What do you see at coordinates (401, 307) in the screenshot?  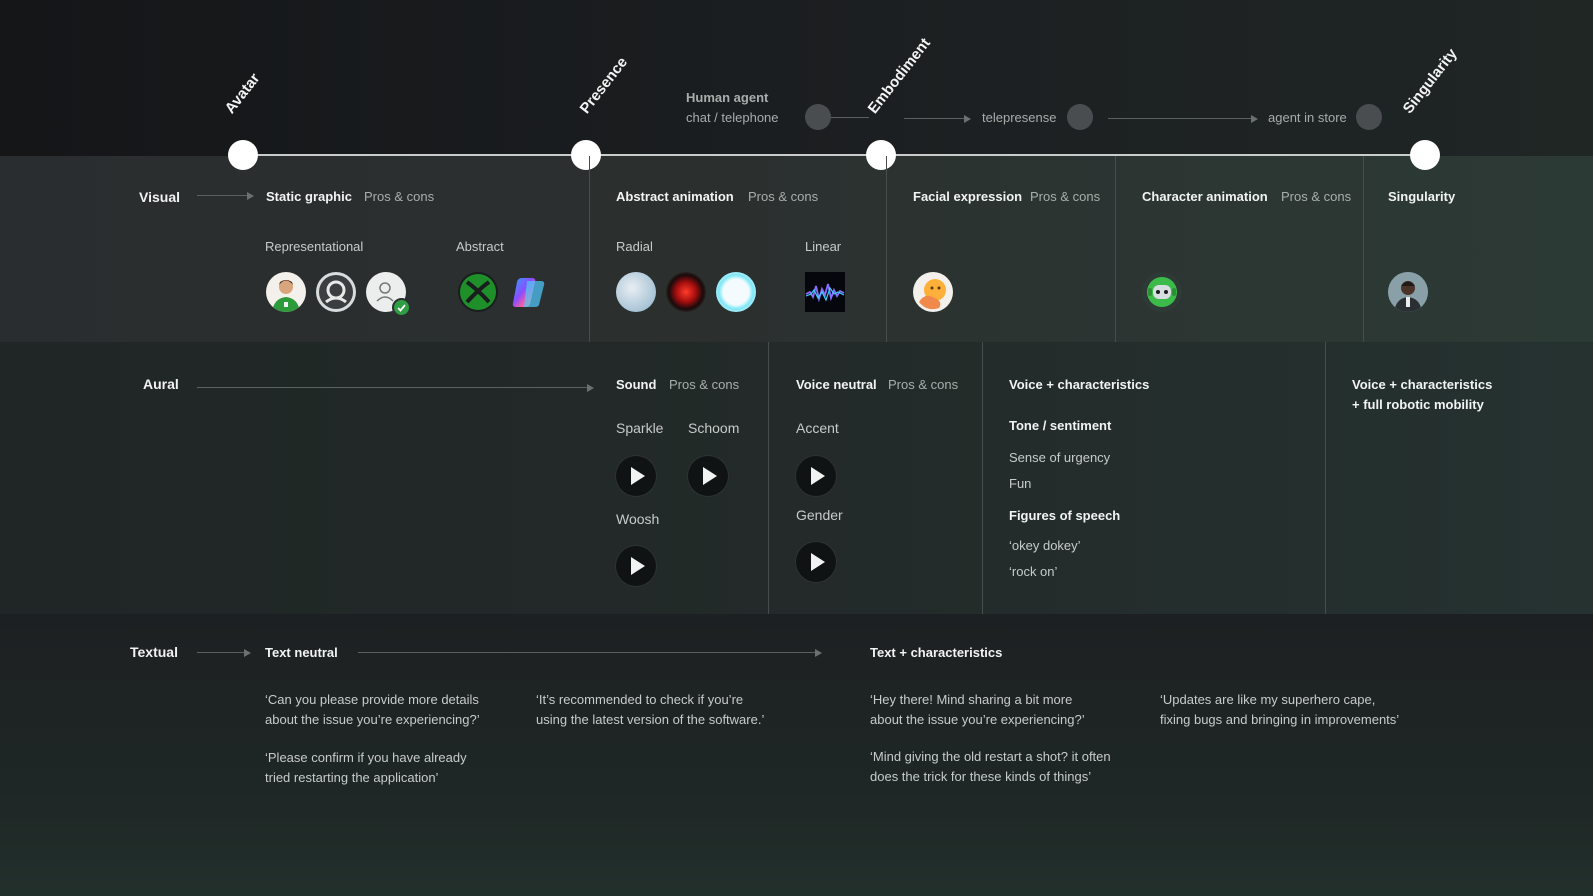 I see `verified-badge-icon` at bounding box center [401, 307].